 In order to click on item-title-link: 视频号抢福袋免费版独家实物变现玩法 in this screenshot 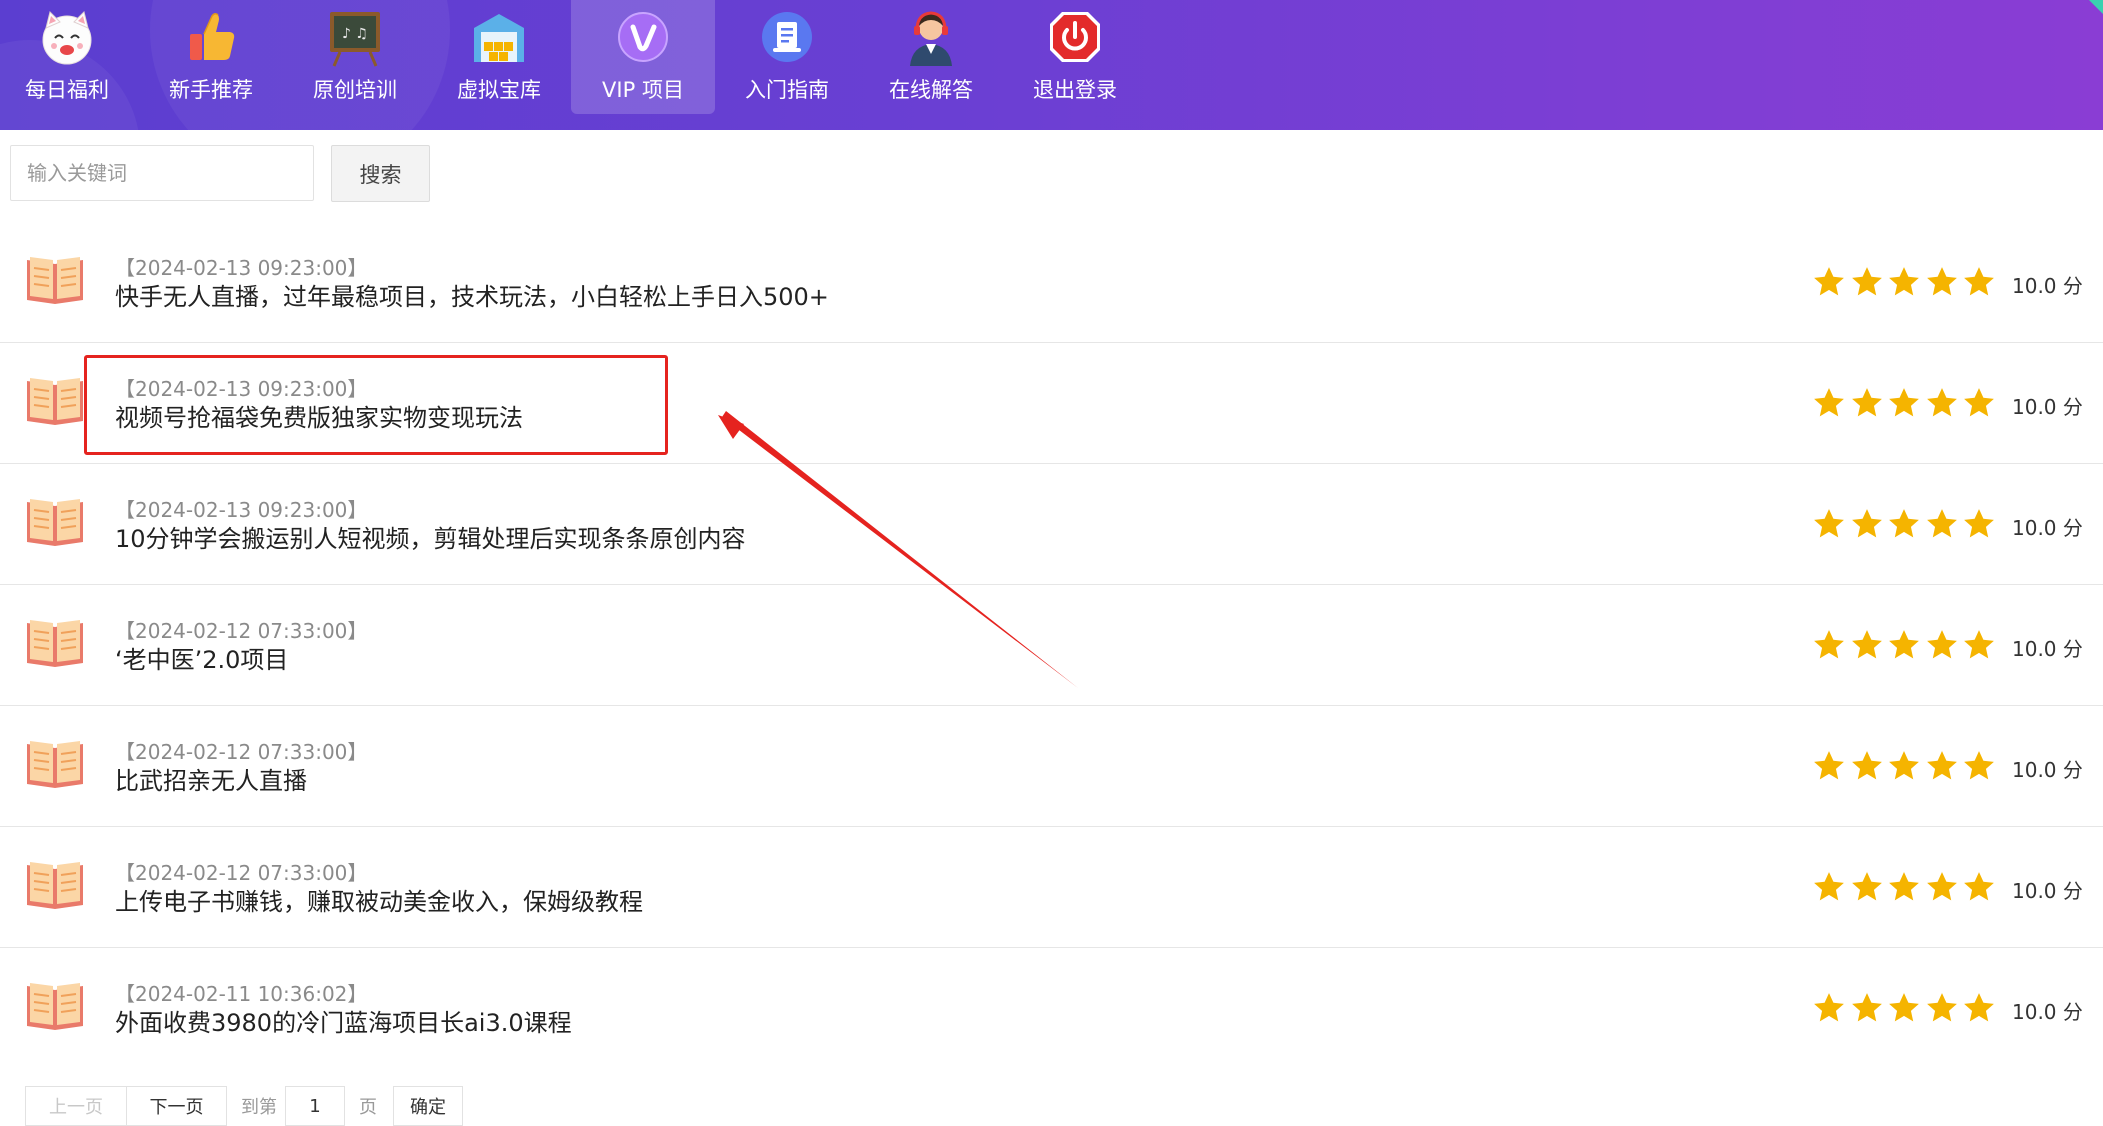, I will do `click(319, 415)`.